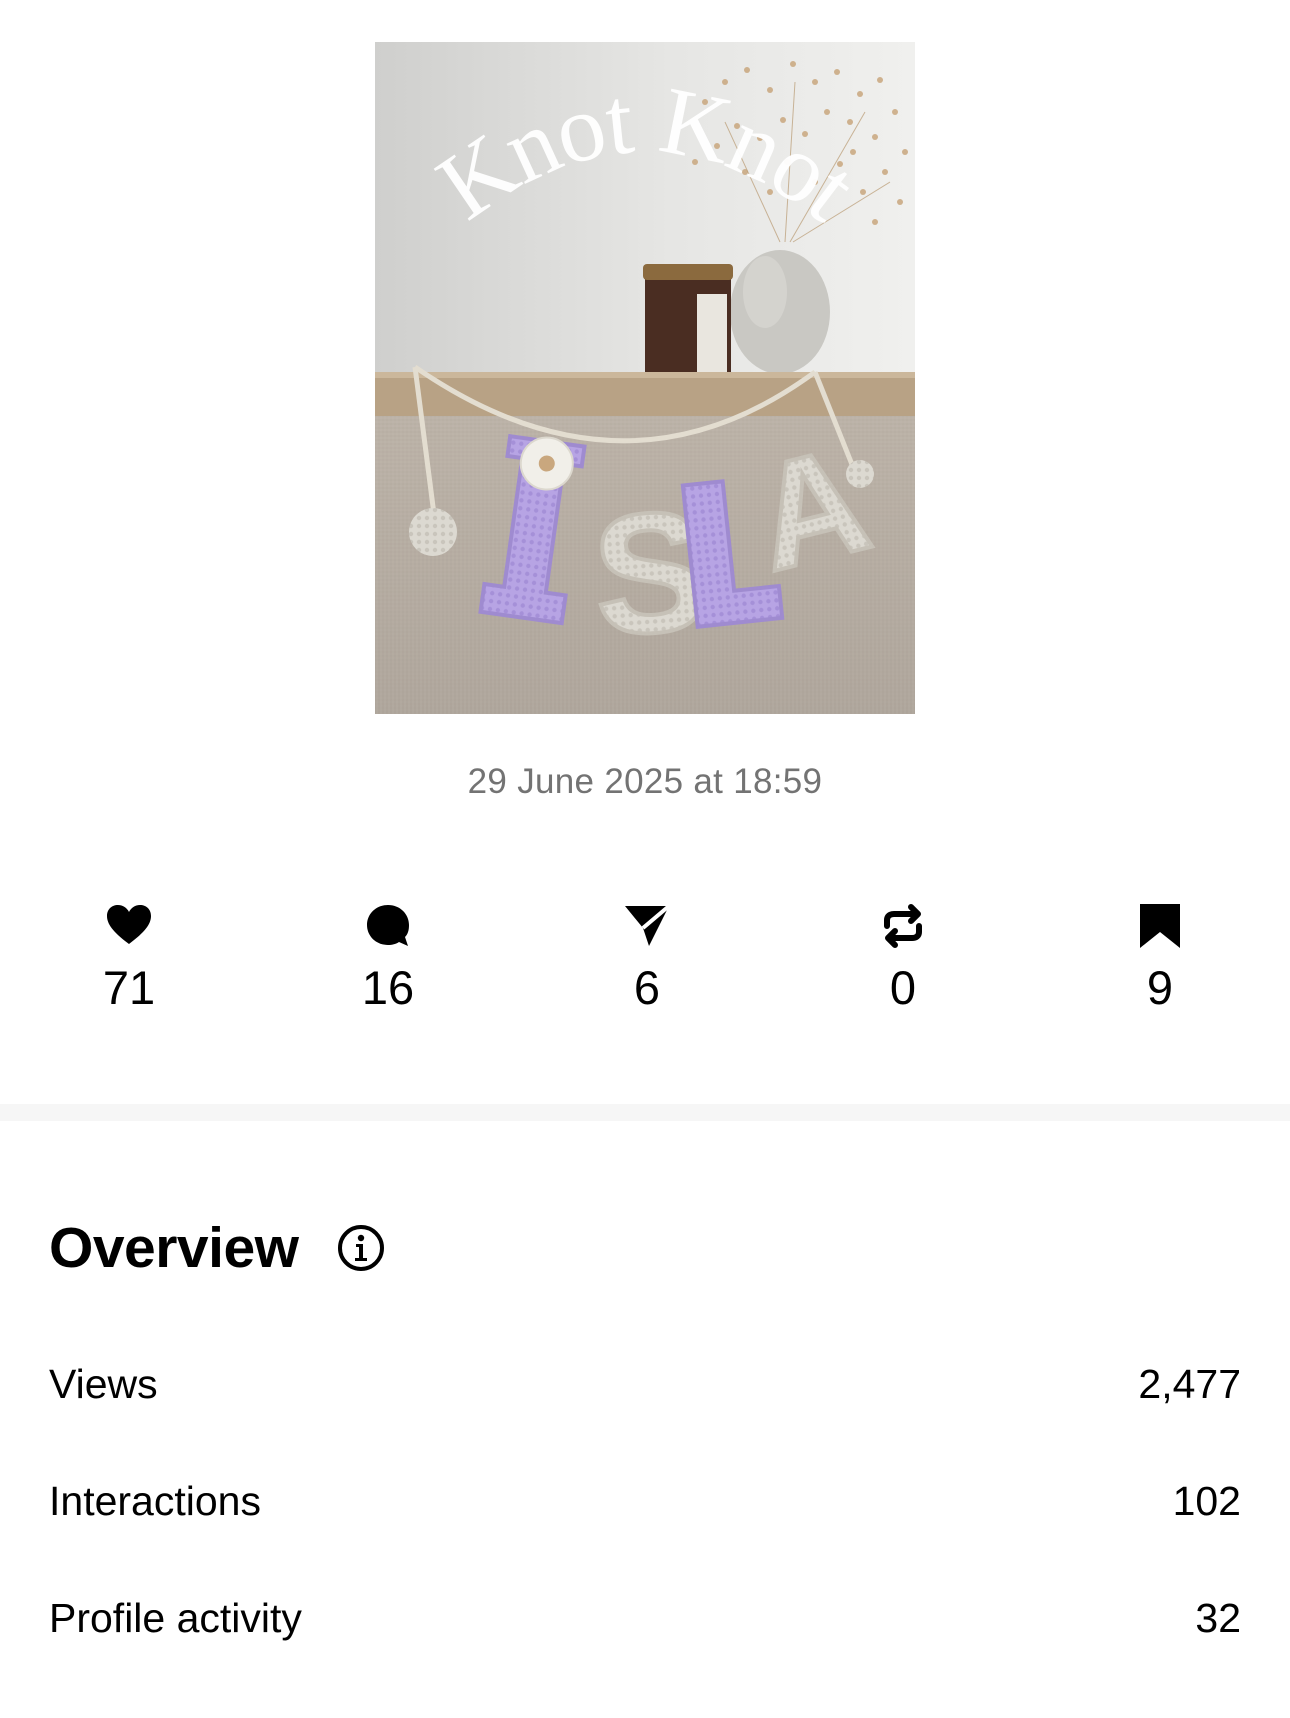 This screenshot has width=1290, height=1718. Describe the element at coordinates (903, 987) in the screenshot. I see `reposts-count: 0` at that location.